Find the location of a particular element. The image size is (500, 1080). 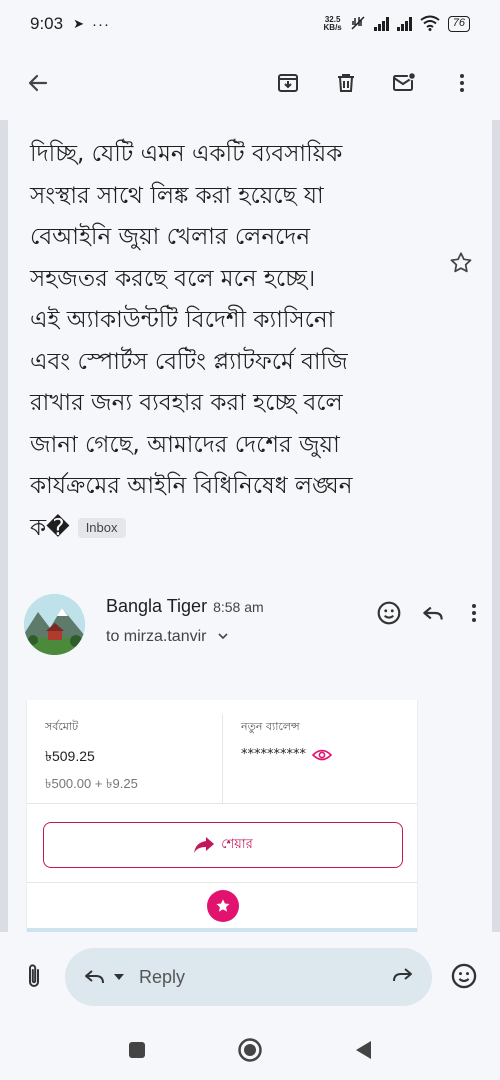

forward-icon is located at coordinates (402, 975).